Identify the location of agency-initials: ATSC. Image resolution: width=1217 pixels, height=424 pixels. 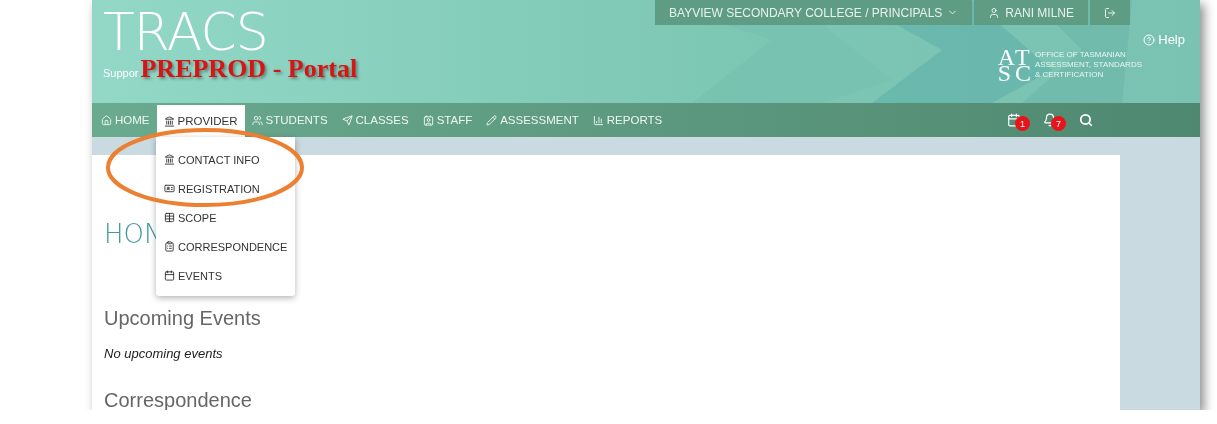
(1014, 65).